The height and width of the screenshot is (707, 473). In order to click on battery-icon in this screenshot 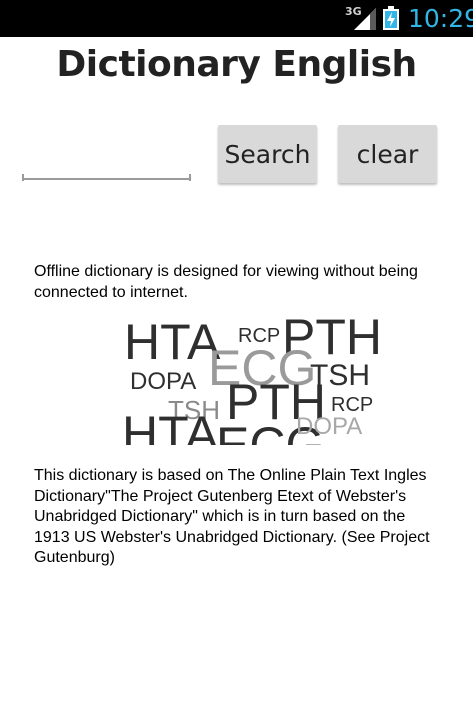, I will do `click(391, 18)`.